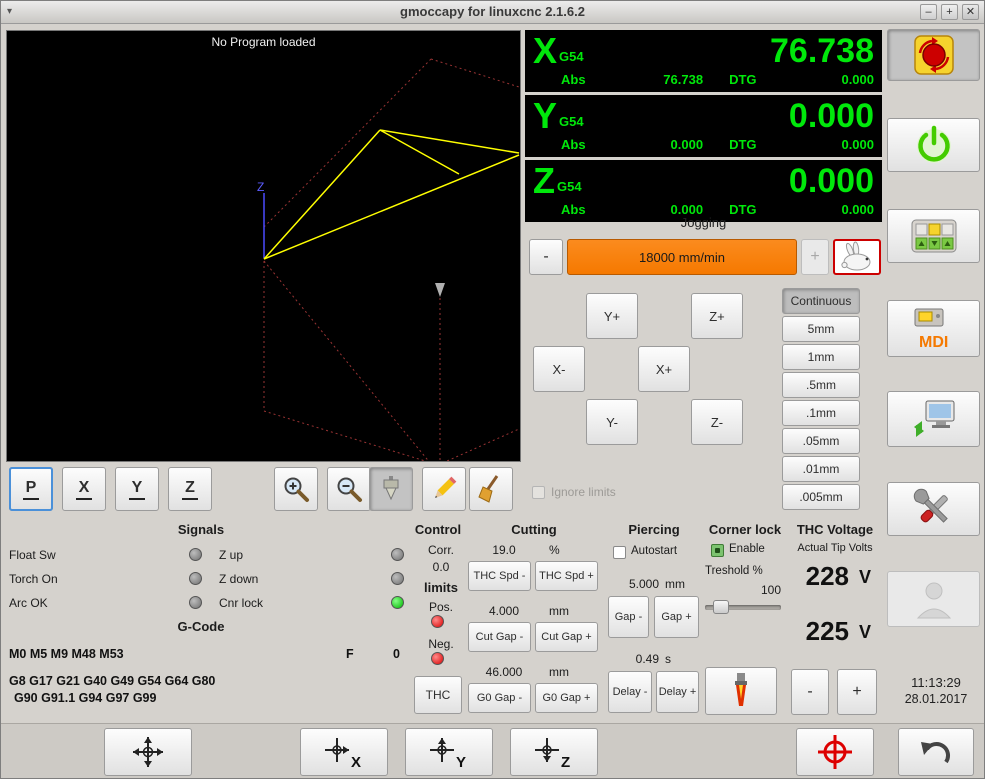  What do you see at coordinates (741, 691) in the screenshot?
I see `torch-button` at bounding box center [741, 691].